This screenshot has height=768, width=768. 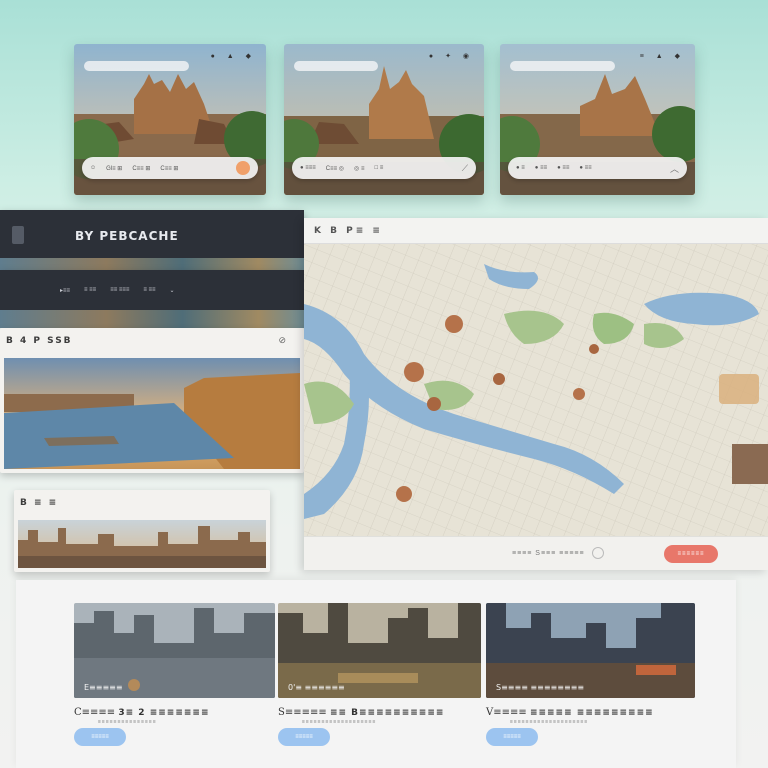 I want to click on chevron-down-icon: ⌄, so click(x=172, y=290).